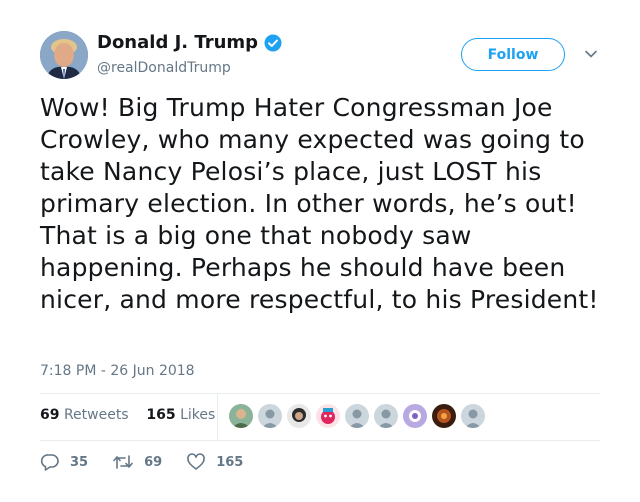 This screenshot has height=502, width=640. I want to click on heart-icon, so click(196, 461).